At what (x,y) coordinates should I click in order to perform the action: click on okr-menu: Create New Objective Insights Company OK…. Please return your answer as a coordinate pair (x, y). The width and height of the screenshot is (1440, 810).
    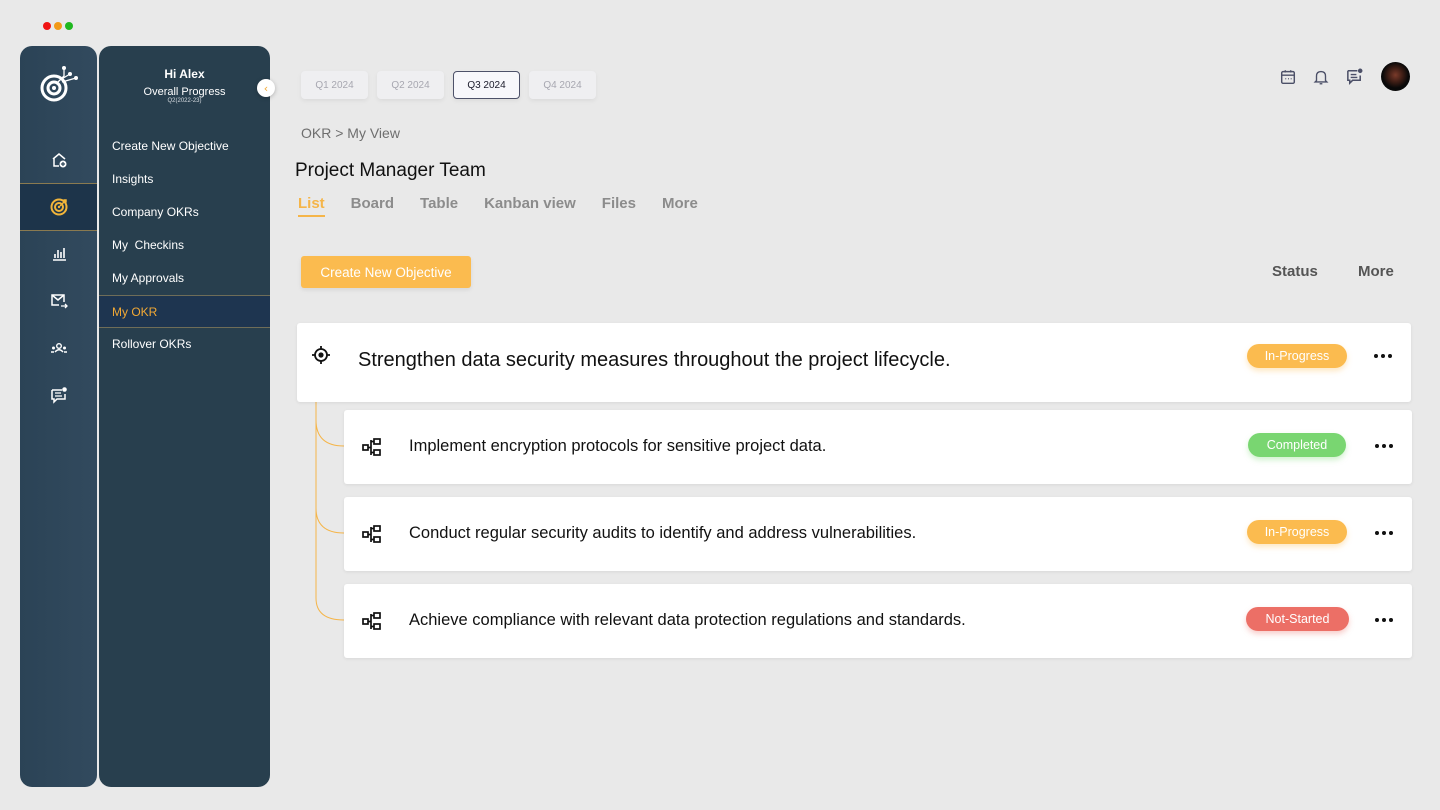
    Looking at the image, I should click on (184, 245).